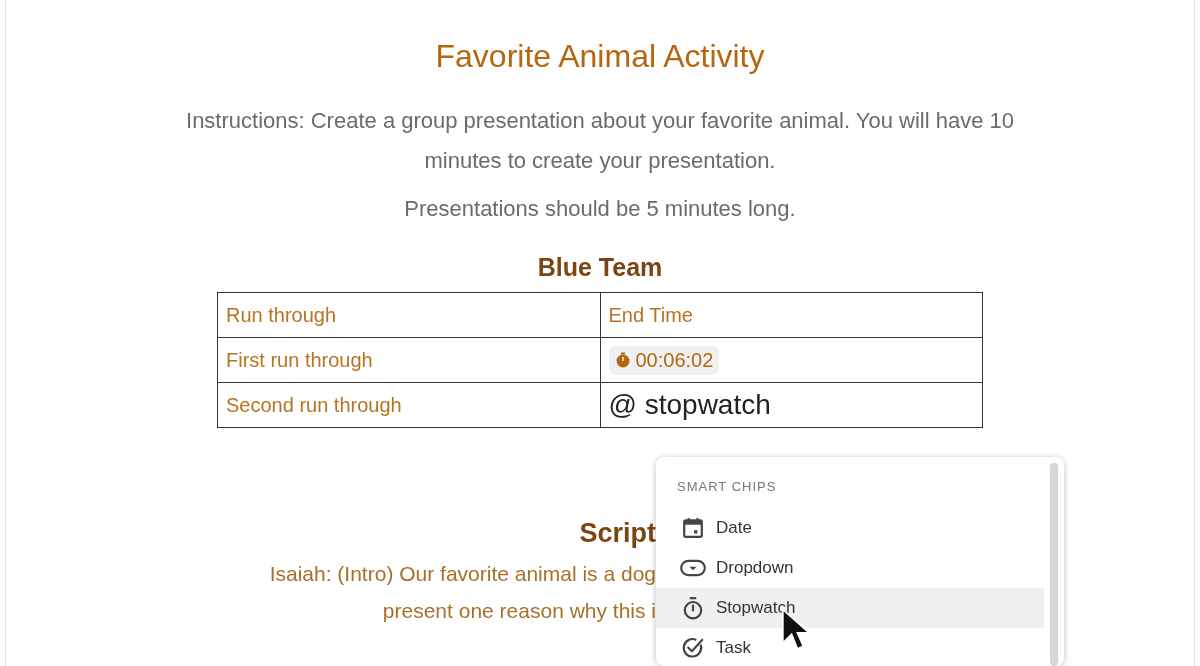 This screenshot has width=1200, height=666. I want to click on menu-item: Stopwatch, so click(850, 608).